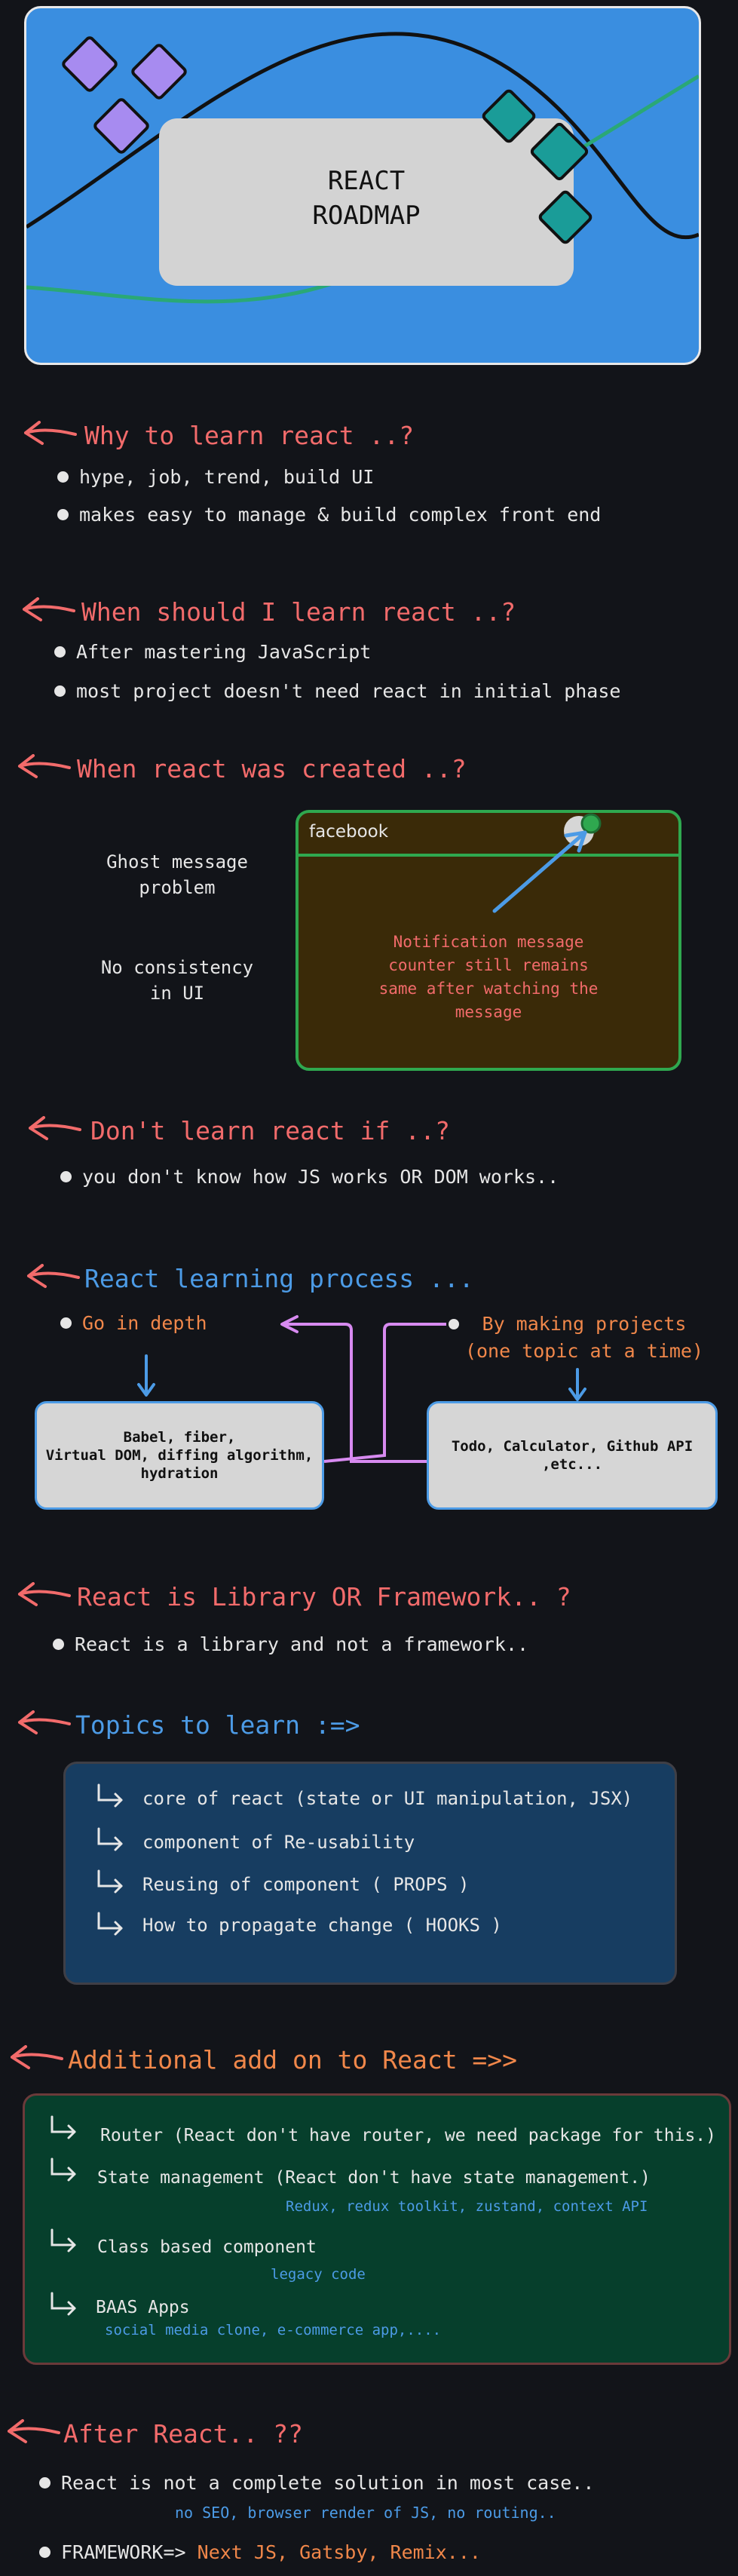 The width and height of the screenshot is (738, 2576). What do you see at coordinates (324, 1597) in the screenshot?
I see `section-heading-library: React is Library OR Framework.. ?` at bounding box center [324, 1597].